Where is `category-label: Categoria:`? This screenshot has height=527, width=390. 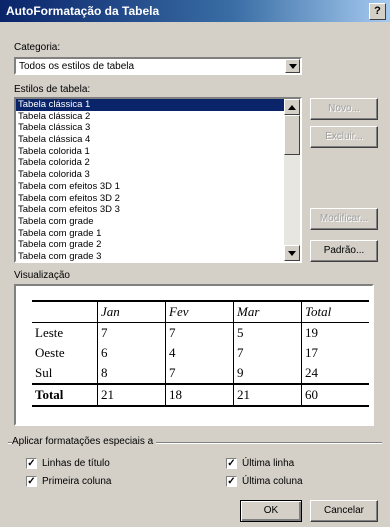
category-label: Categoria: is located at coordinates (37, 47).